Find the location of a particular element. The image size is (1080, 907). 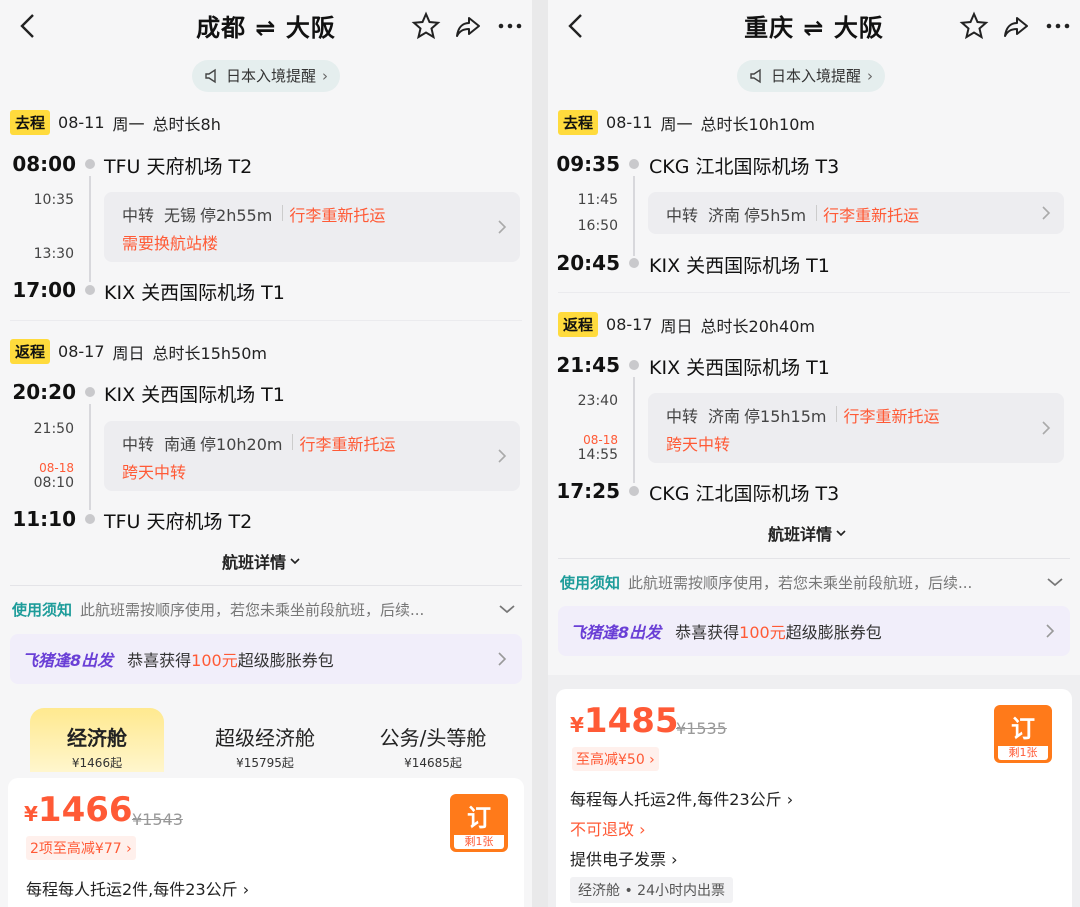

entry-notice-text: 日本入境提醒 is located at coordinates (816, 76).